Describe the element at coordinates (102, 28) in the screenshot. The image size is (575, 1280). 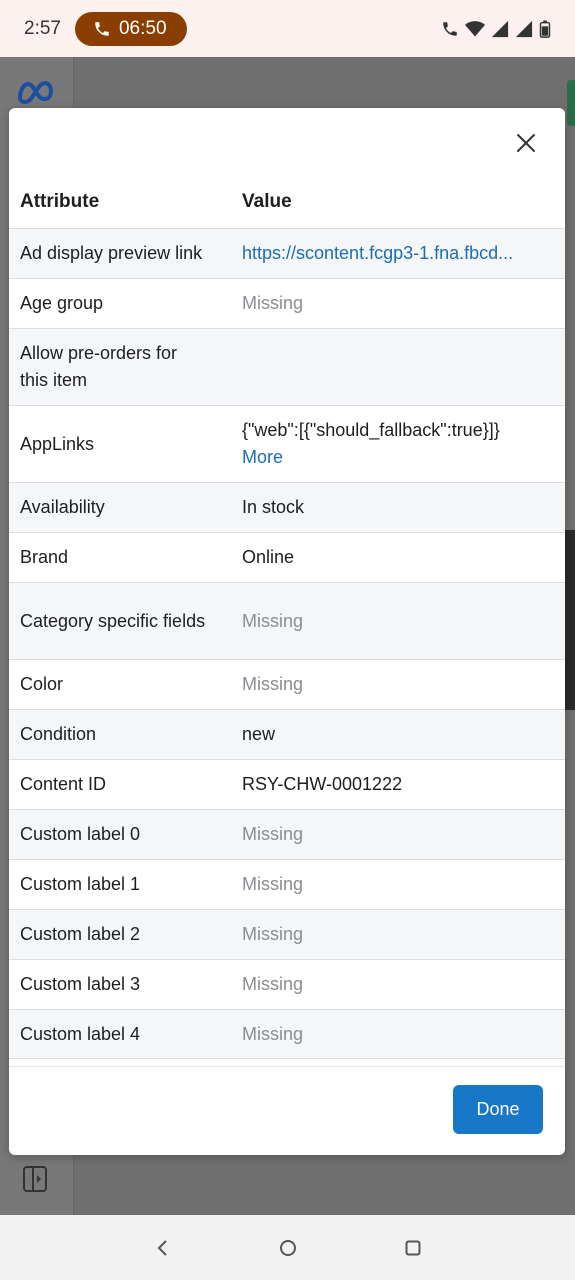
I see `phone-icon` at that location.